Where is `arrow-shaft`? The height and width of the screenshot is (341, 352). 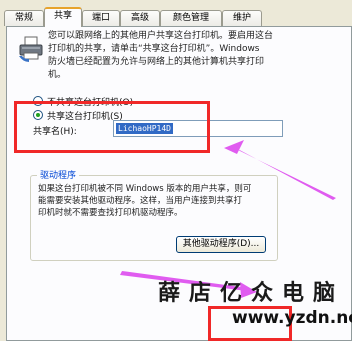
arrow-shaft is located at coordinates (285, 173).